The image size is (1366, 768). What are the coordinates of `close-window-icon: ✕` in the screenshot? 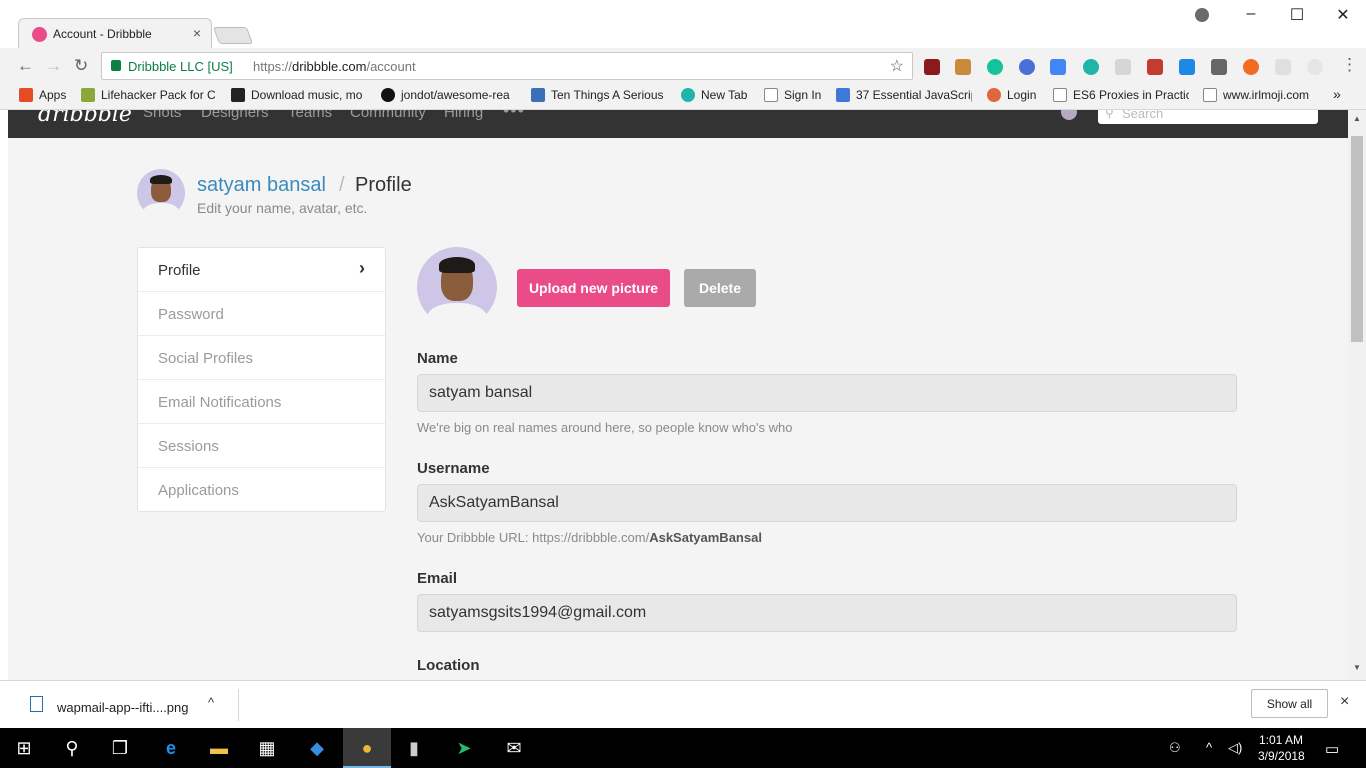 It's located at (1343, 15).